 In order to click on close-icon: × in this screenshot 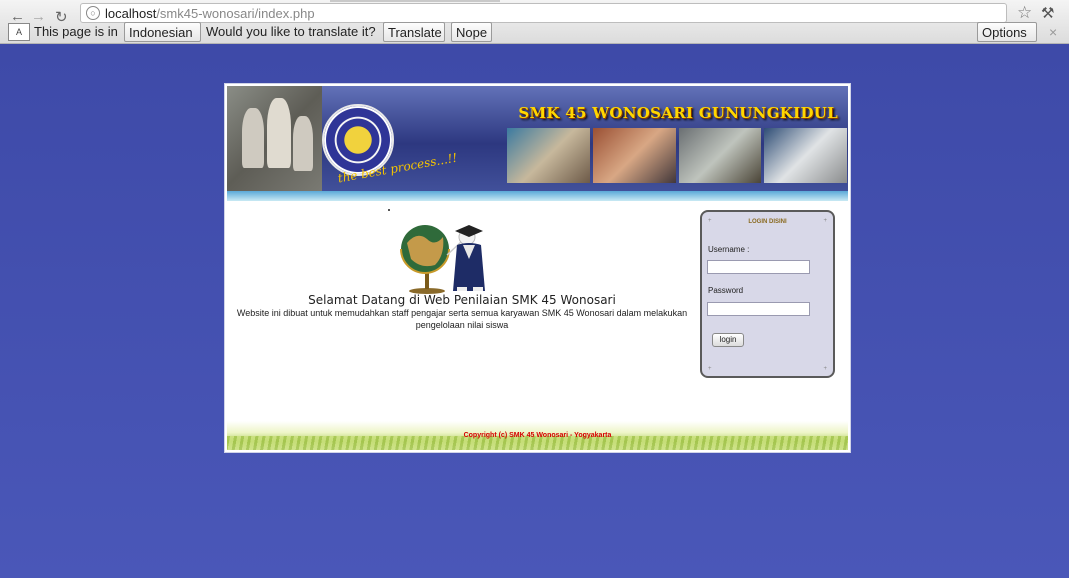, I will do `click(1053, 32)`.